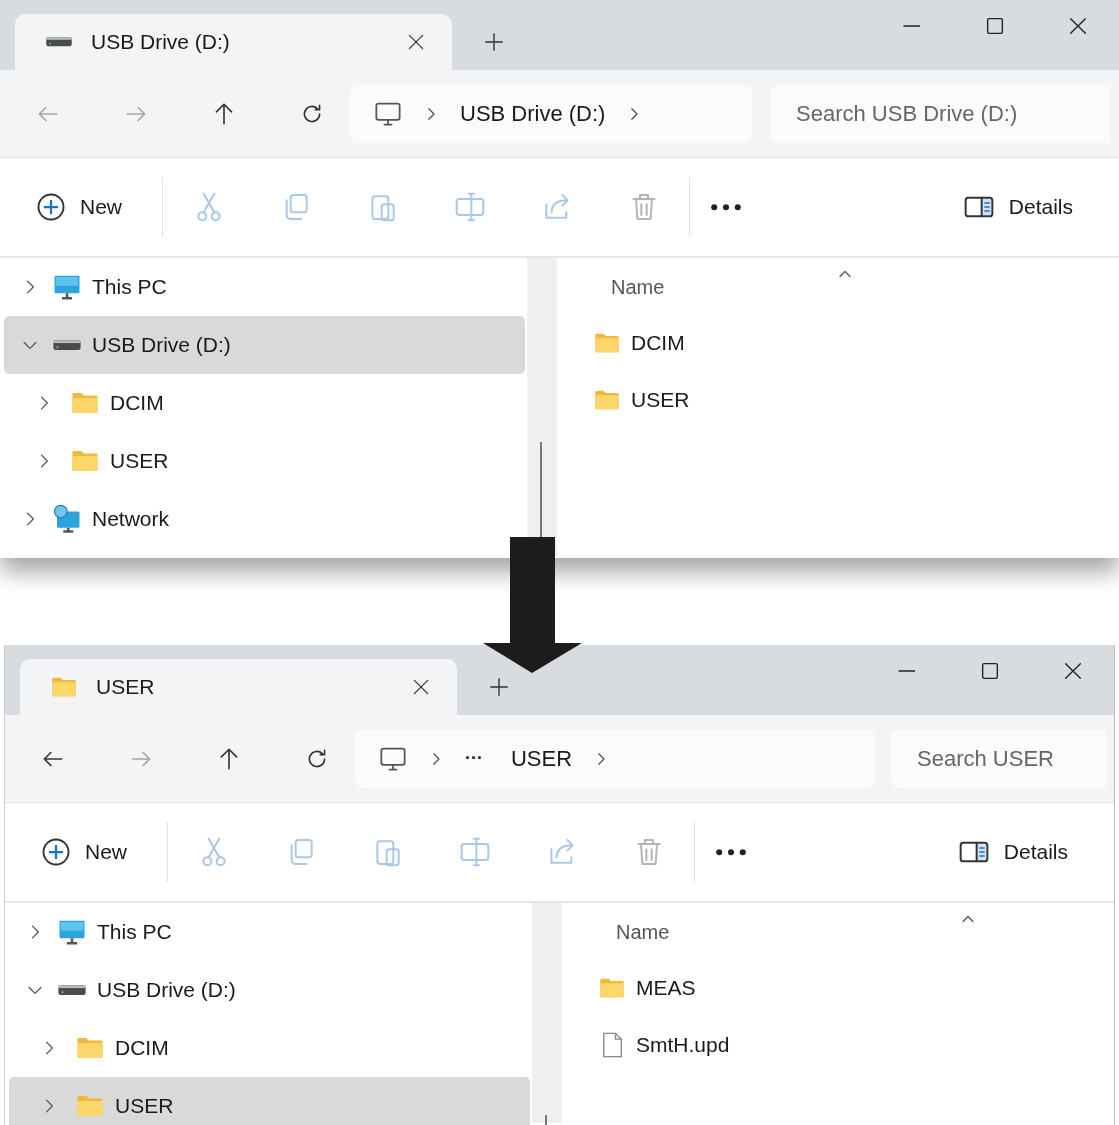 This screenshot has height=1125, width=1119. Describe the element at coordinates (233, 42) in the screenshot. I see `tab: USB Drive (D:)` at that location.